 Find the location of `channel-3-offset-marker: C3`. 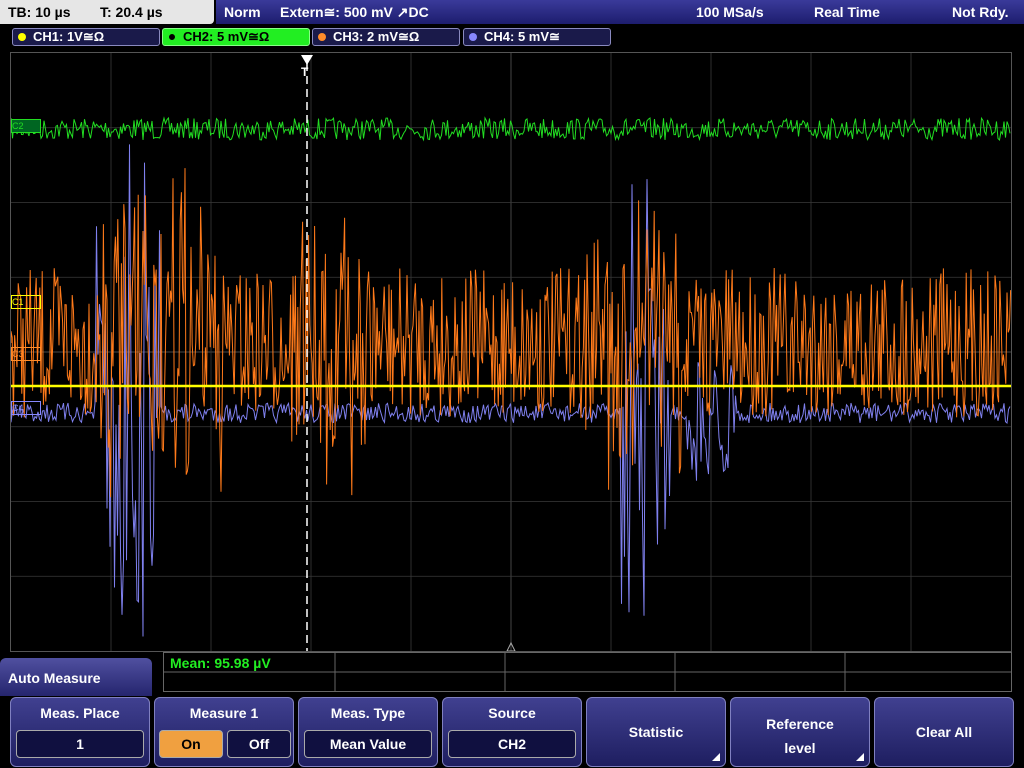

channel-3-offset-marker: C3 is located at coordinates (26, 354).